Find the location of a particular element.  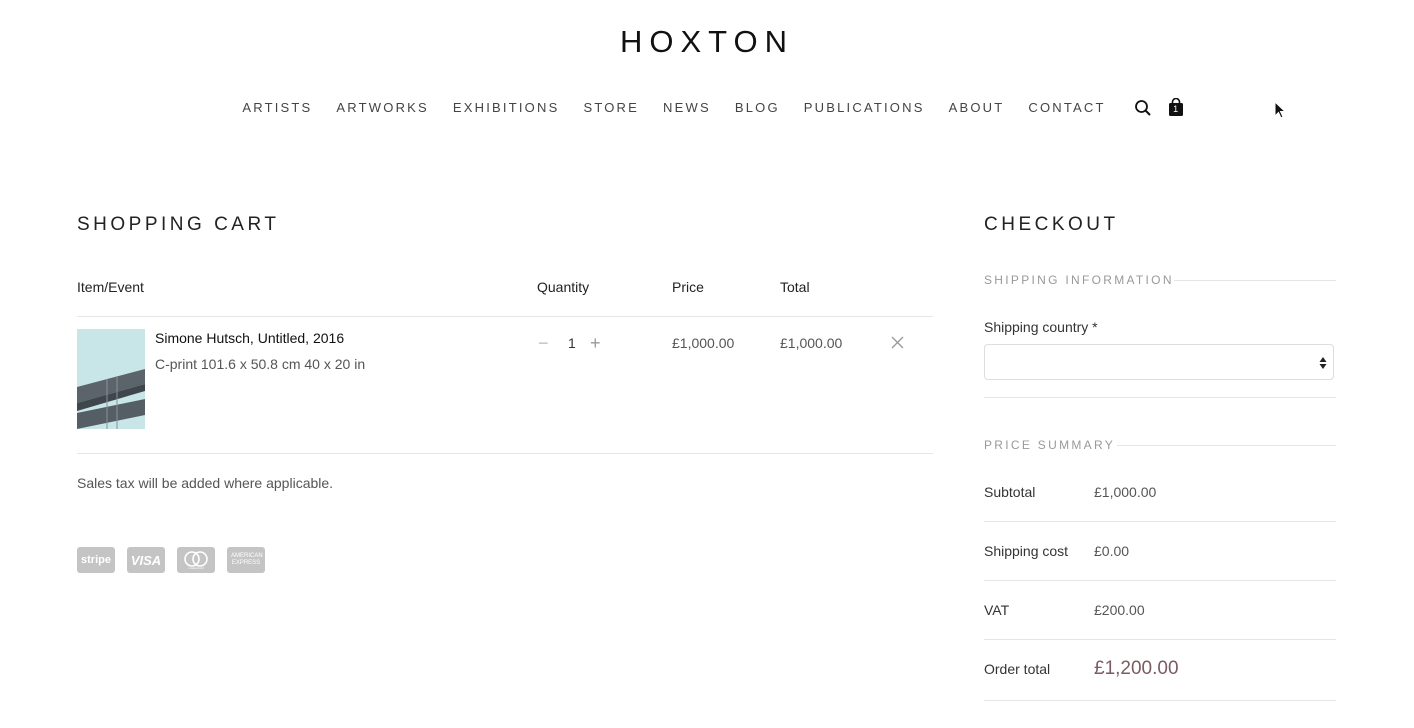

item-total: £1,000.00 is located at coordinates (811, 343).